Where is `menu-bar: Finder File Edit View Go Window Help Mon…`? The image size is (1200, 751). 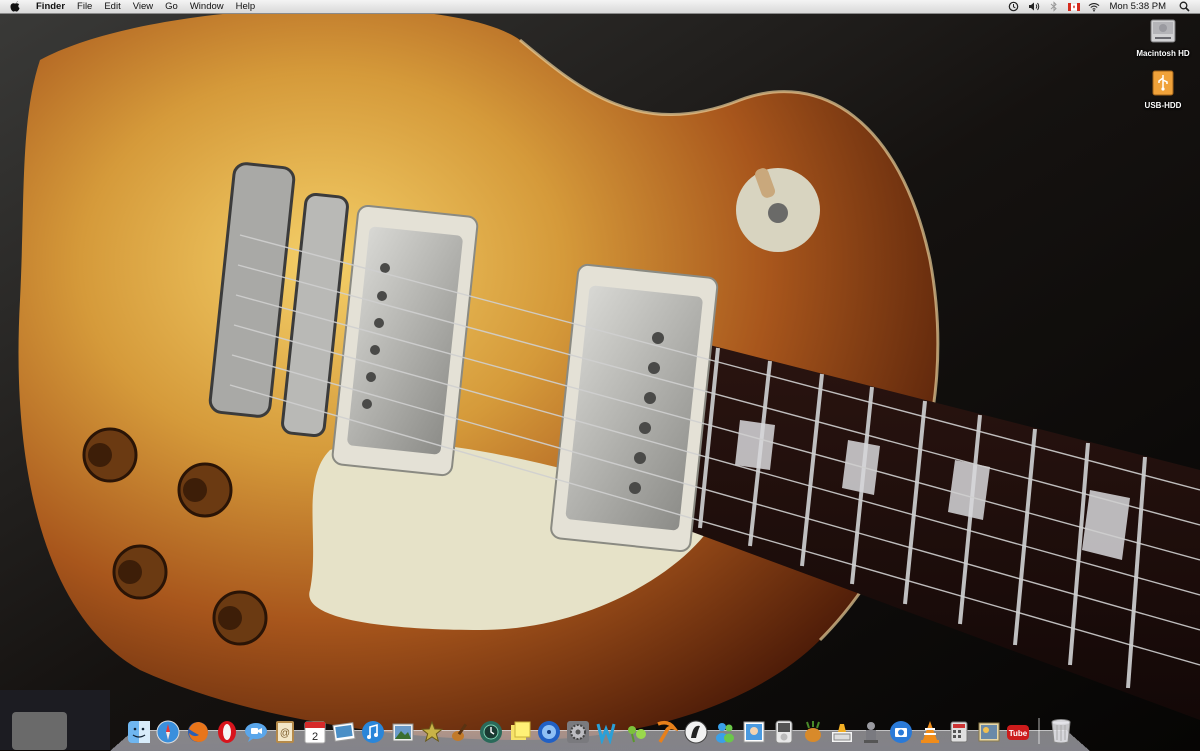
menu-bar: Finder File Edit View Go Window Help Mon… is located at coordinates (600, 7).